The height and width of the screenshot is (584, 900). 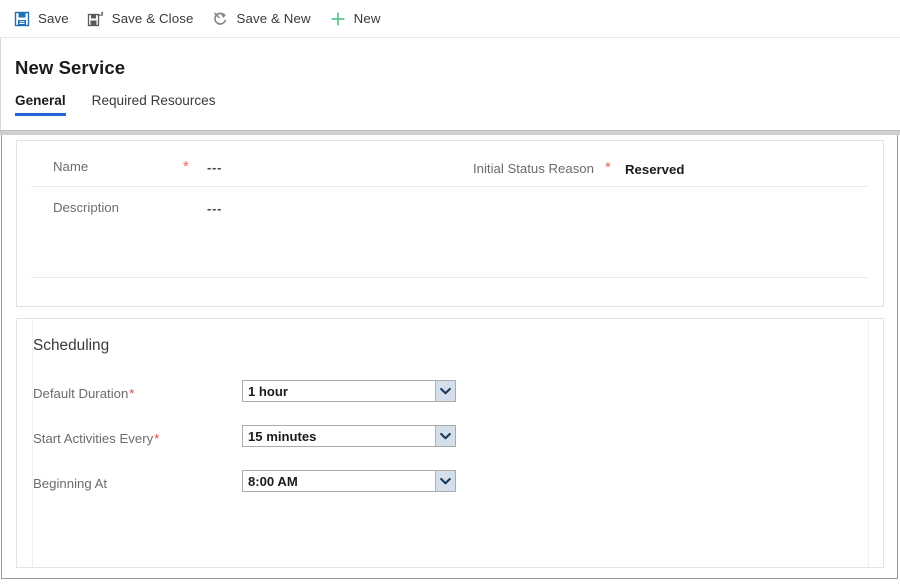 I want to click on save-and-close-button: Save & Close, so click(x=142, y=19).